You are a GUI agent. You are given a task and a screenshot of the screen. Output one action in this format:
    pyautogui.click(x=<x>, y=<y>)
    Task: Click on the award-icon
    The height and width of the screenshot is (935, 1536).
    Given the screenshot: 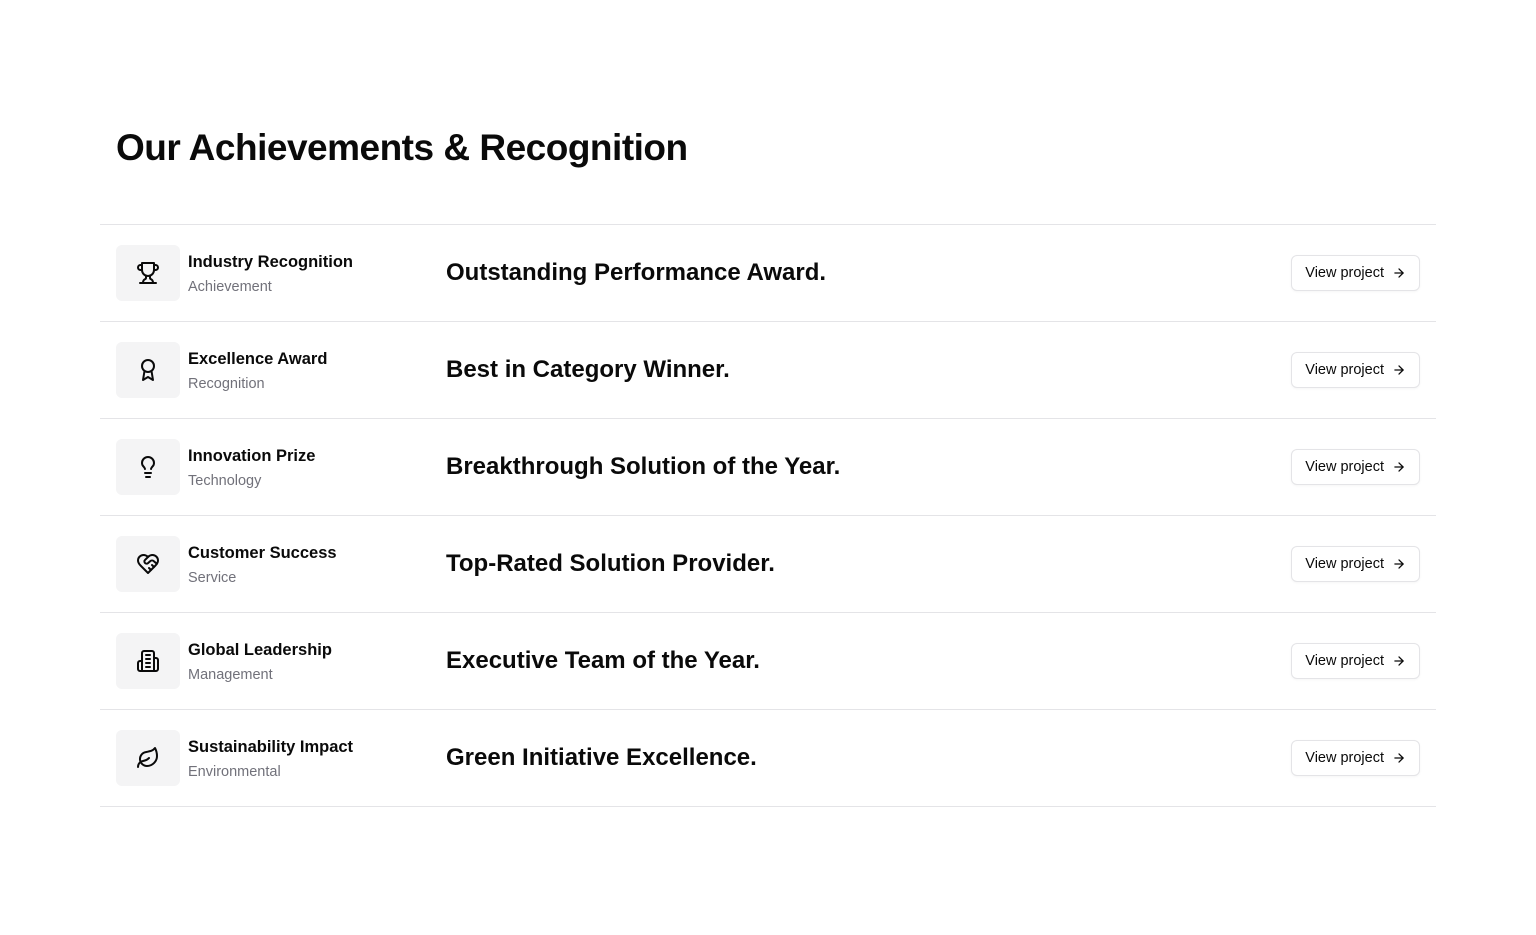 What is the action you would take?
    pyautogui.click(x=148, y=370)
    